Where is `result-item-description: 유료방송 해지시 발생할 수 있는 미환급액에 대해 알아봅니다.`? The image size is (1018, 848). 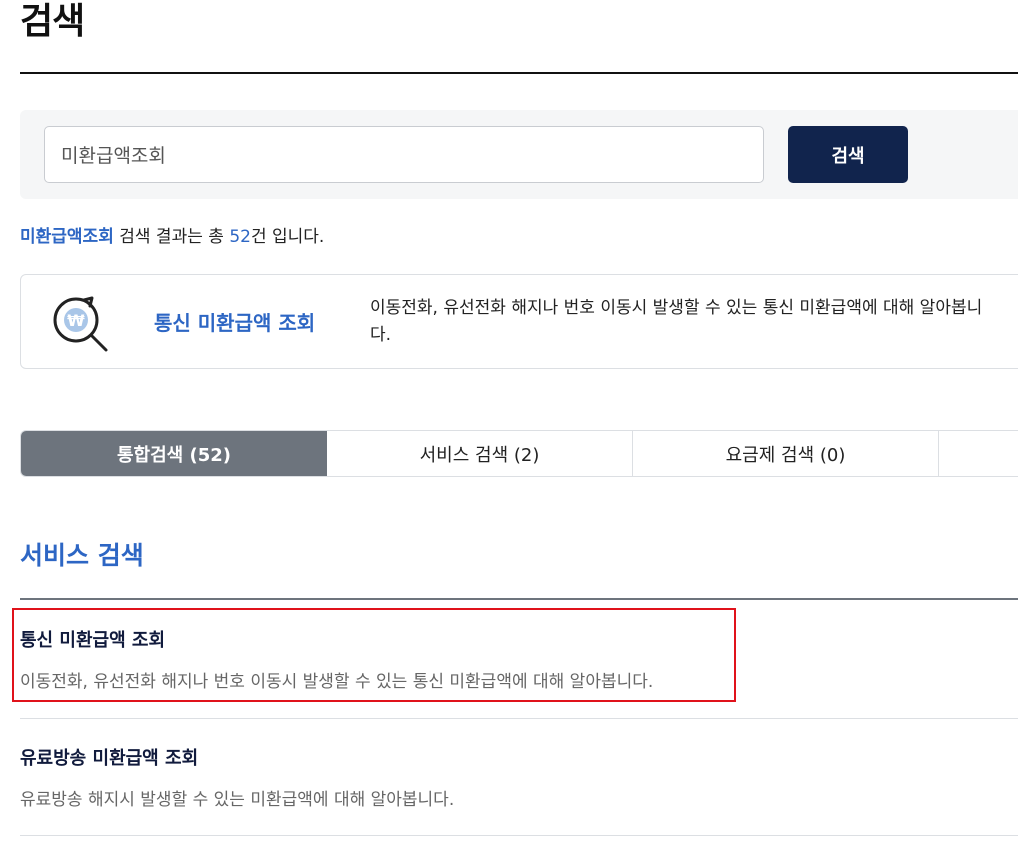 result-item-description: 유료방송 해지시 발생할 수 있는 미환급액에 대해 알아봅니다. is located at coordinates (237, 800).